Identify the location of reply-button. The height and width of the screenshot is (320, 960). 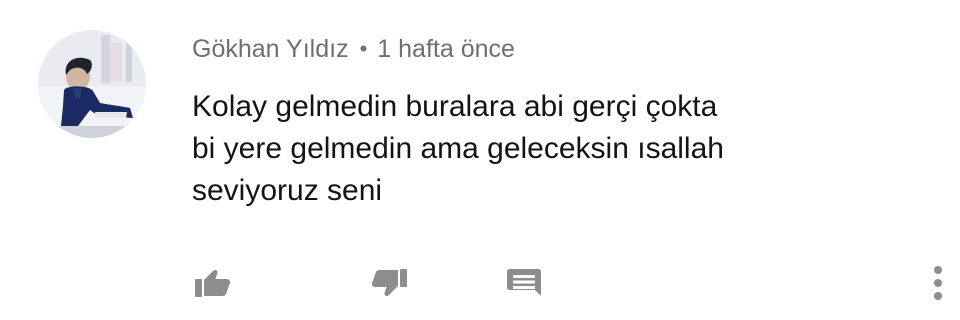
(524, 283).